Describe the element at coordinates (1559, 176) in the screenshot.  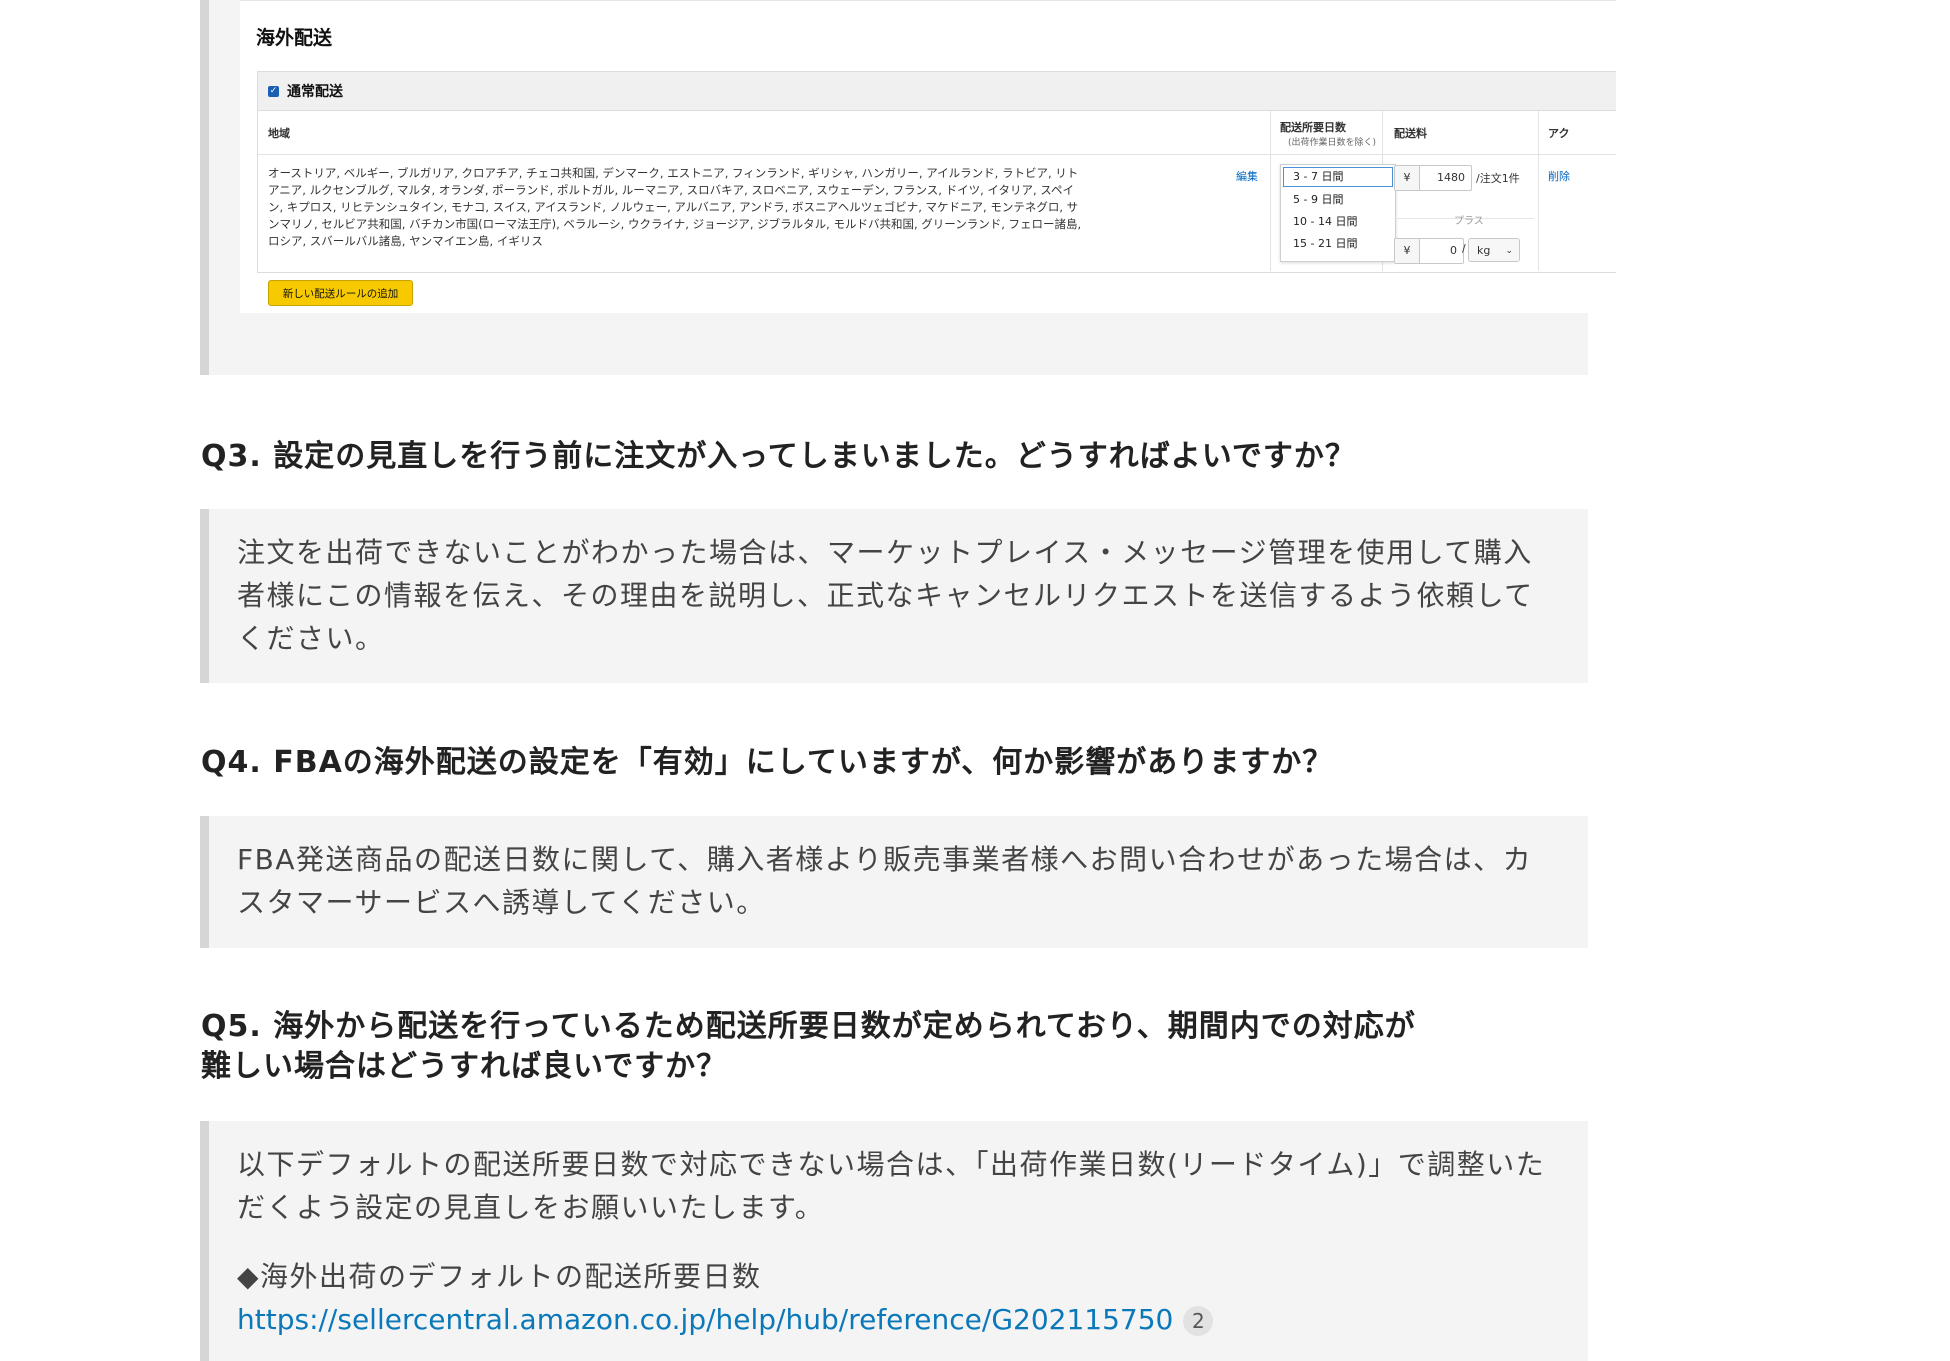
I see `delete-link: 削除` at that location.